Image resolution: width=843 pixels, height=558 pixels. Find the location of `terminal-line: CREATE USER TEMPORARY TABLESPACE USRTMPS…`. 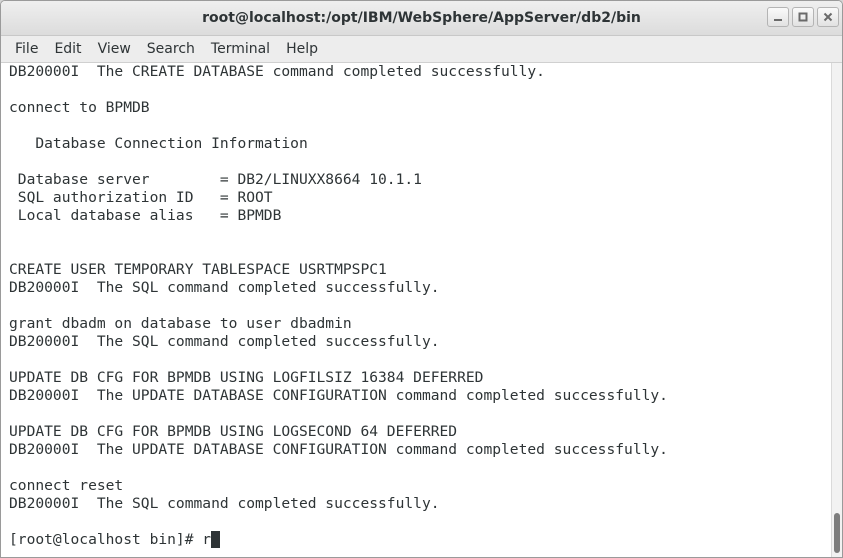

terminal-line: CREATE USER TEMPORARY TABLESPACE USRTMPS… is located at coordinates (198, 269).